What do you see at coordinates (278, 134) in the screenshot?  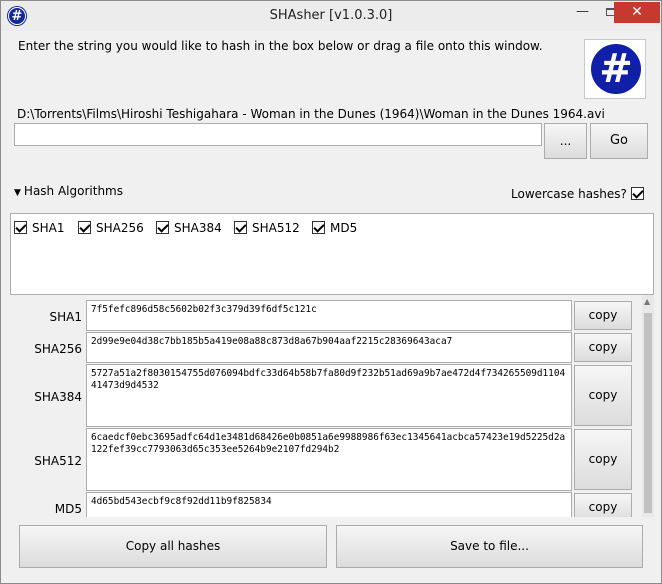 I see `hash-input` at bounding box center [278, 134].